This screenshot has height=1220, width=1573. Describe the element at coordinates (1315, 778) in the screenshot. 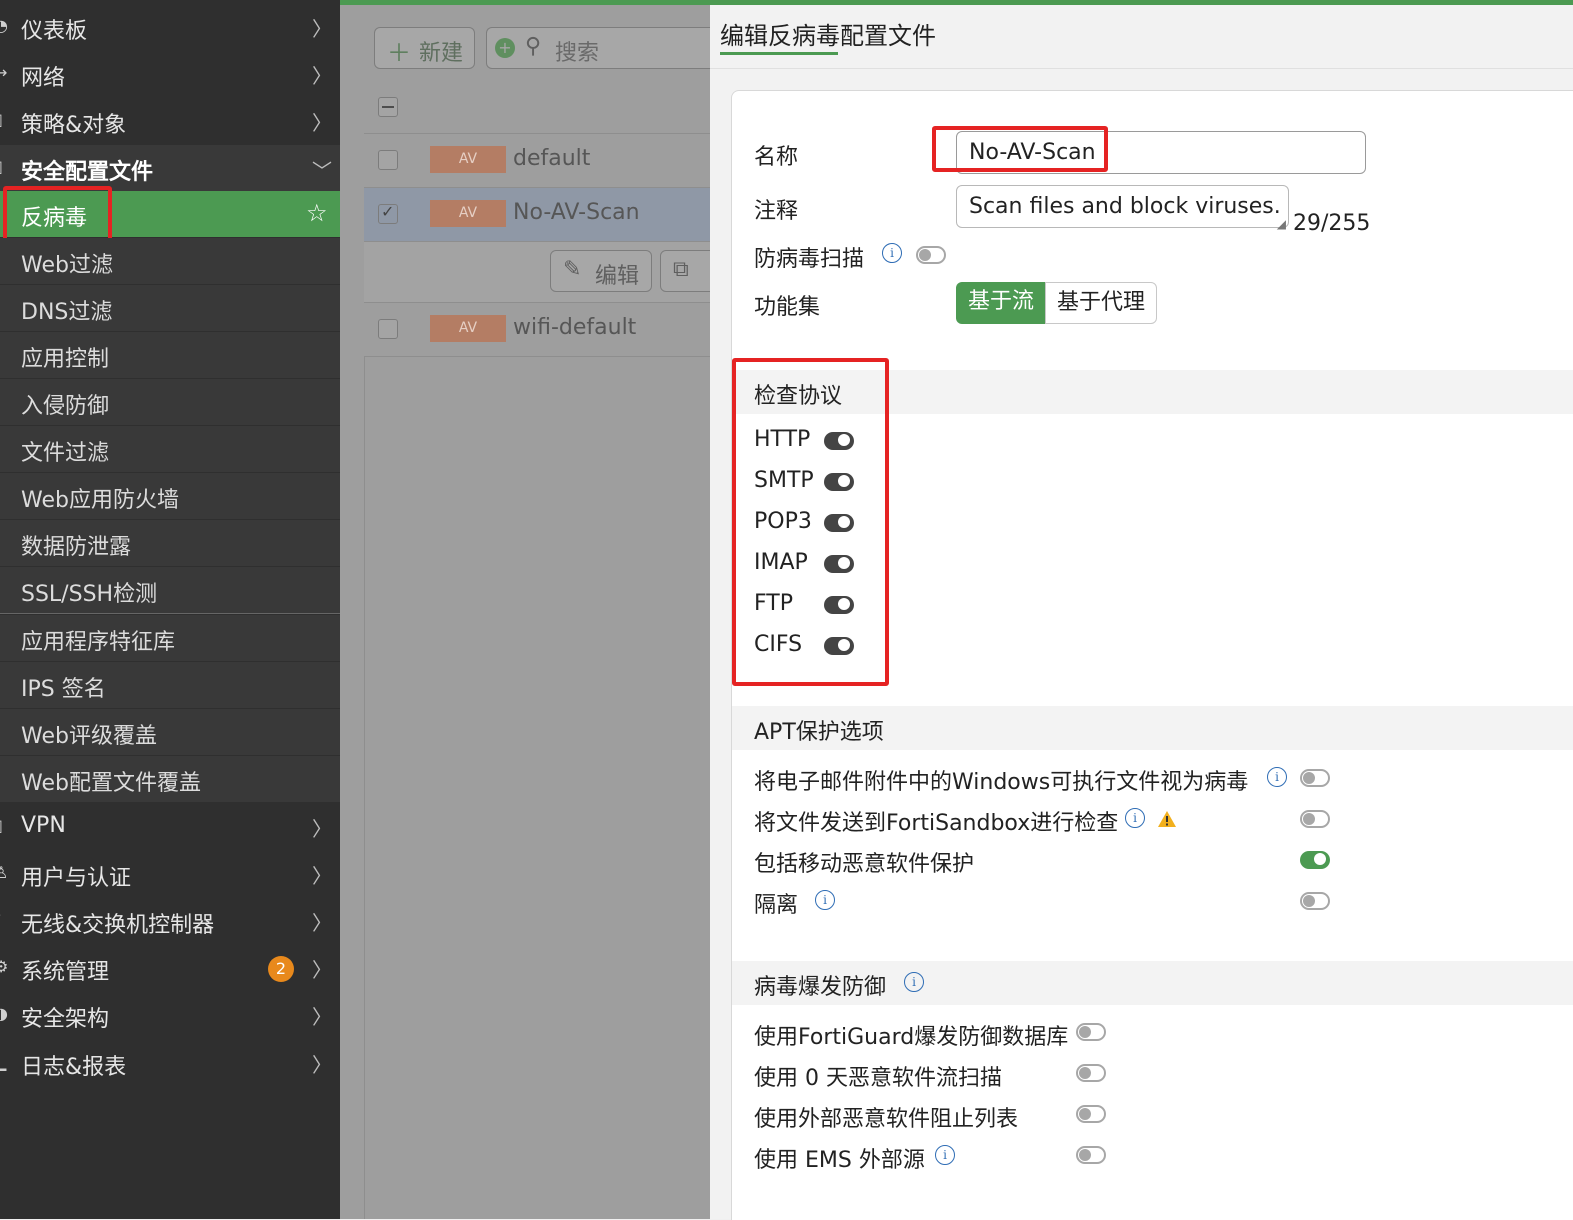

I see `windows-exe-toggle` at that location.